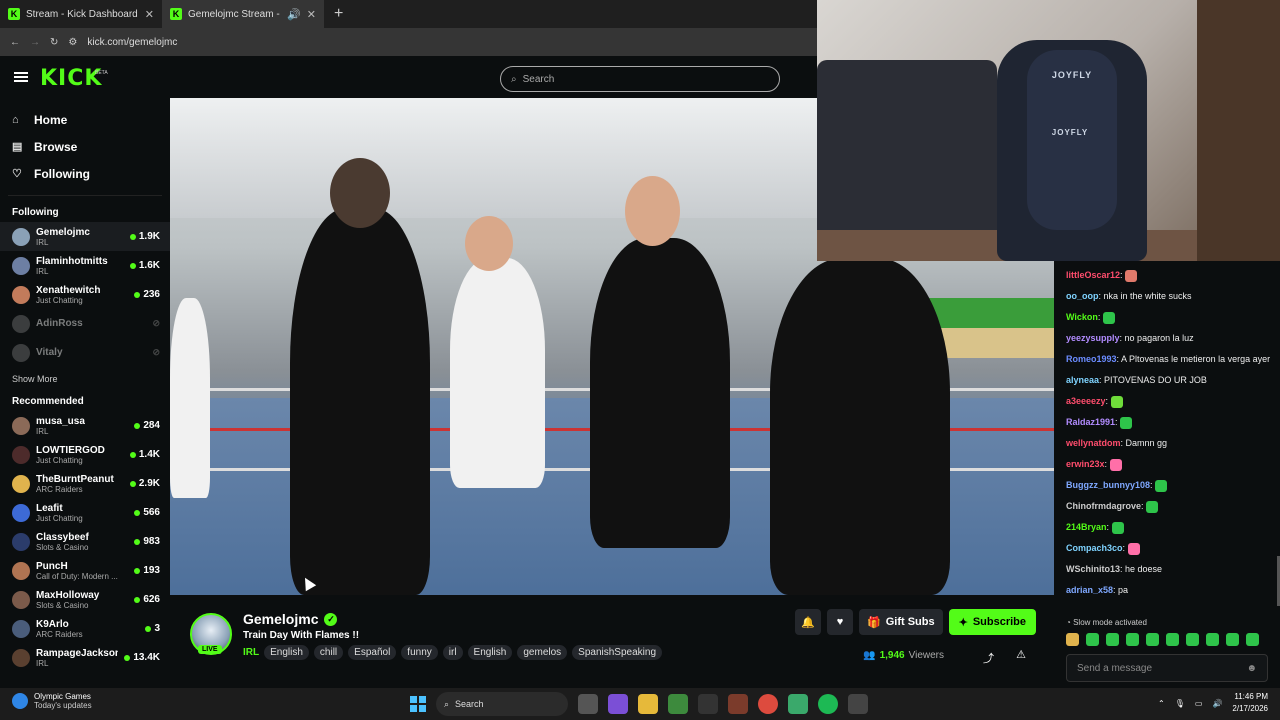 This screenshot has width=1280, height=720. I want to click on show-more-link: Show More, so click(85, 379).